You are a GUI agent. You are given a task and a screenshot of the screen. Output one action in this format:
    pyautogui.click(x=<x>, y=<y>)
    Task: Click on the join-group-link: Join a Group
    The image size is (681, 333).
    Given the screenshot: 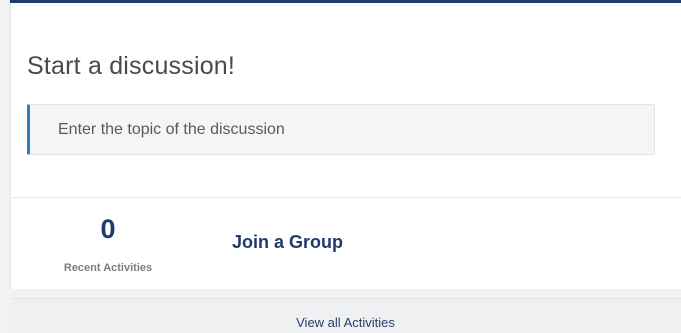 What is the action you would take?
    pyautogui.click(x=287, y=242)
    